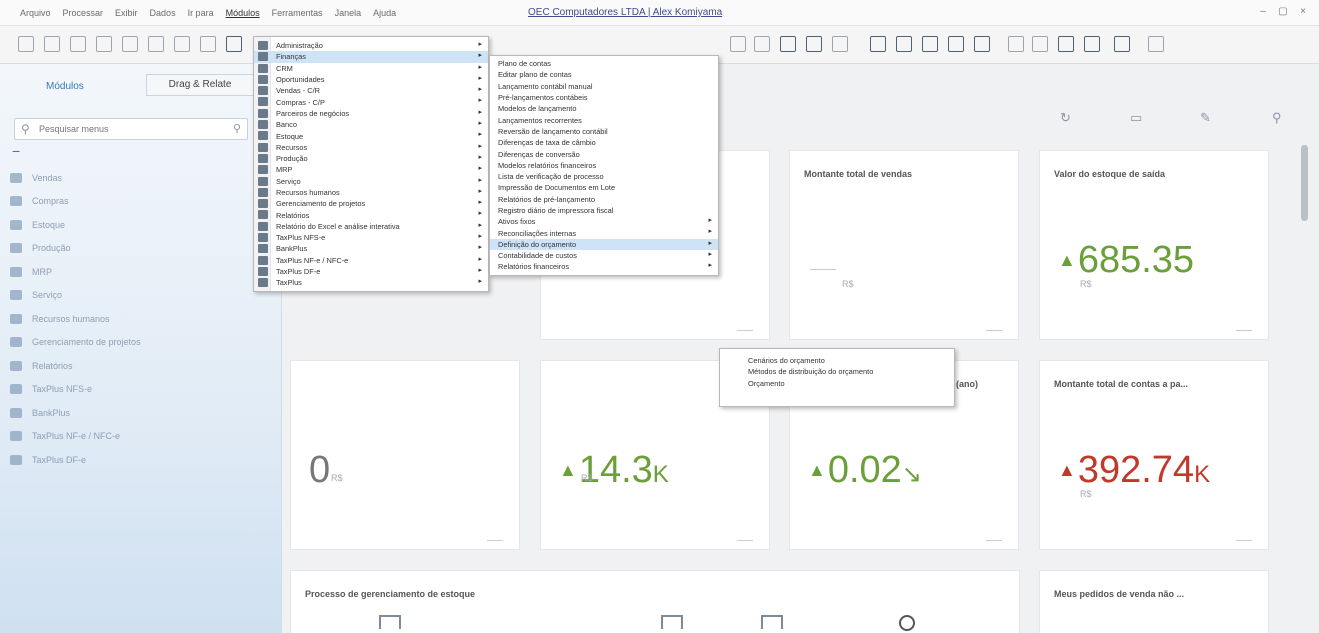 The height and width of the screenshot is (633, 1319). What do you see at coordinates (371, 158) in the screenshot?
I see `menu-item: Produção ▸` at bounding box center [371, 158].